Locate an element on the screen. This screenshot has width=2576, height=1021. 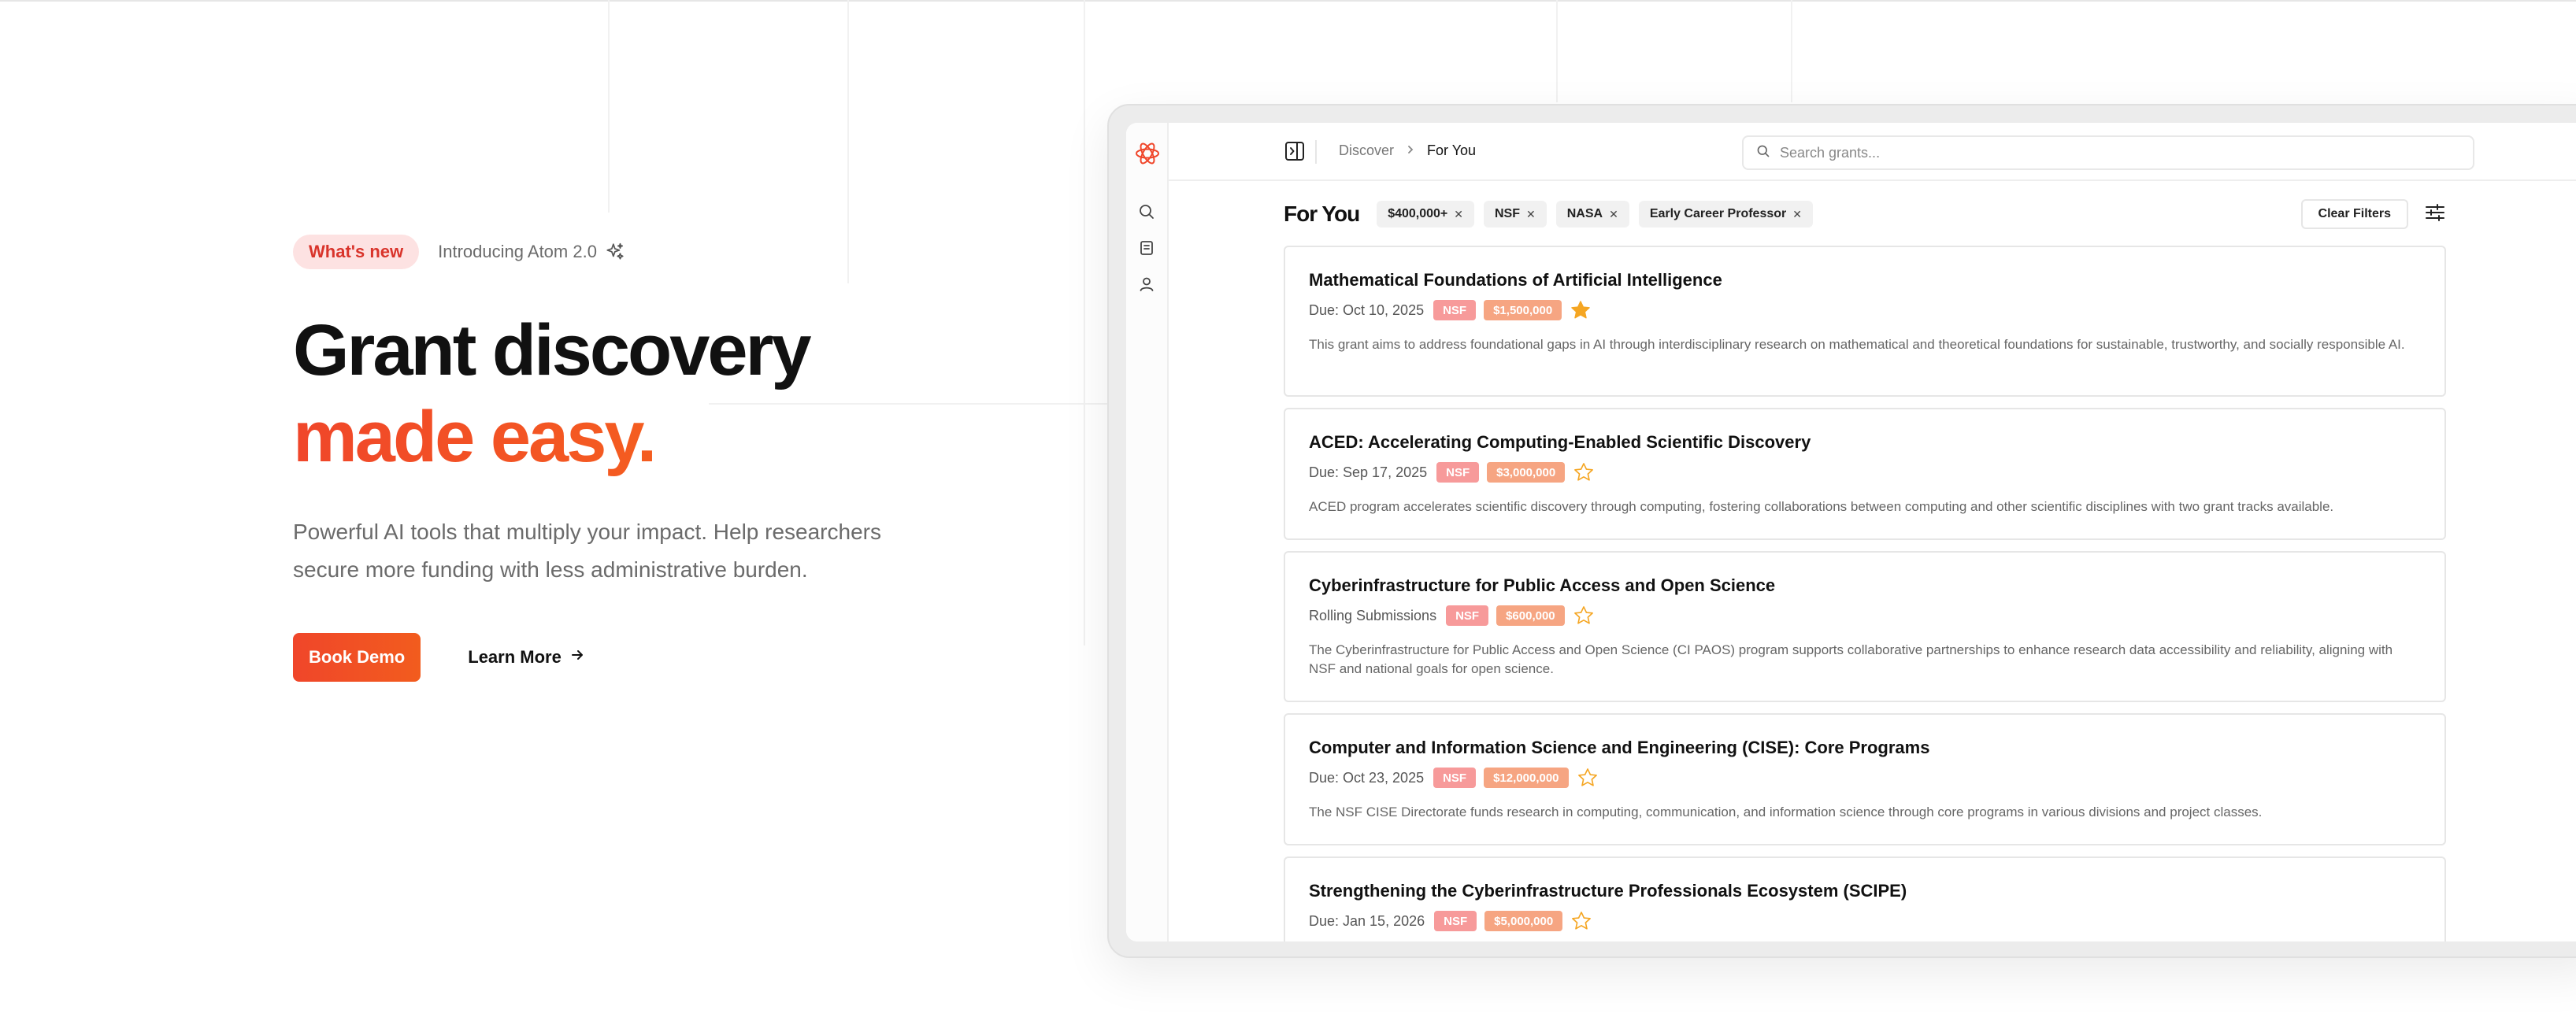
user-icon is located at coordinates (1146, 286).